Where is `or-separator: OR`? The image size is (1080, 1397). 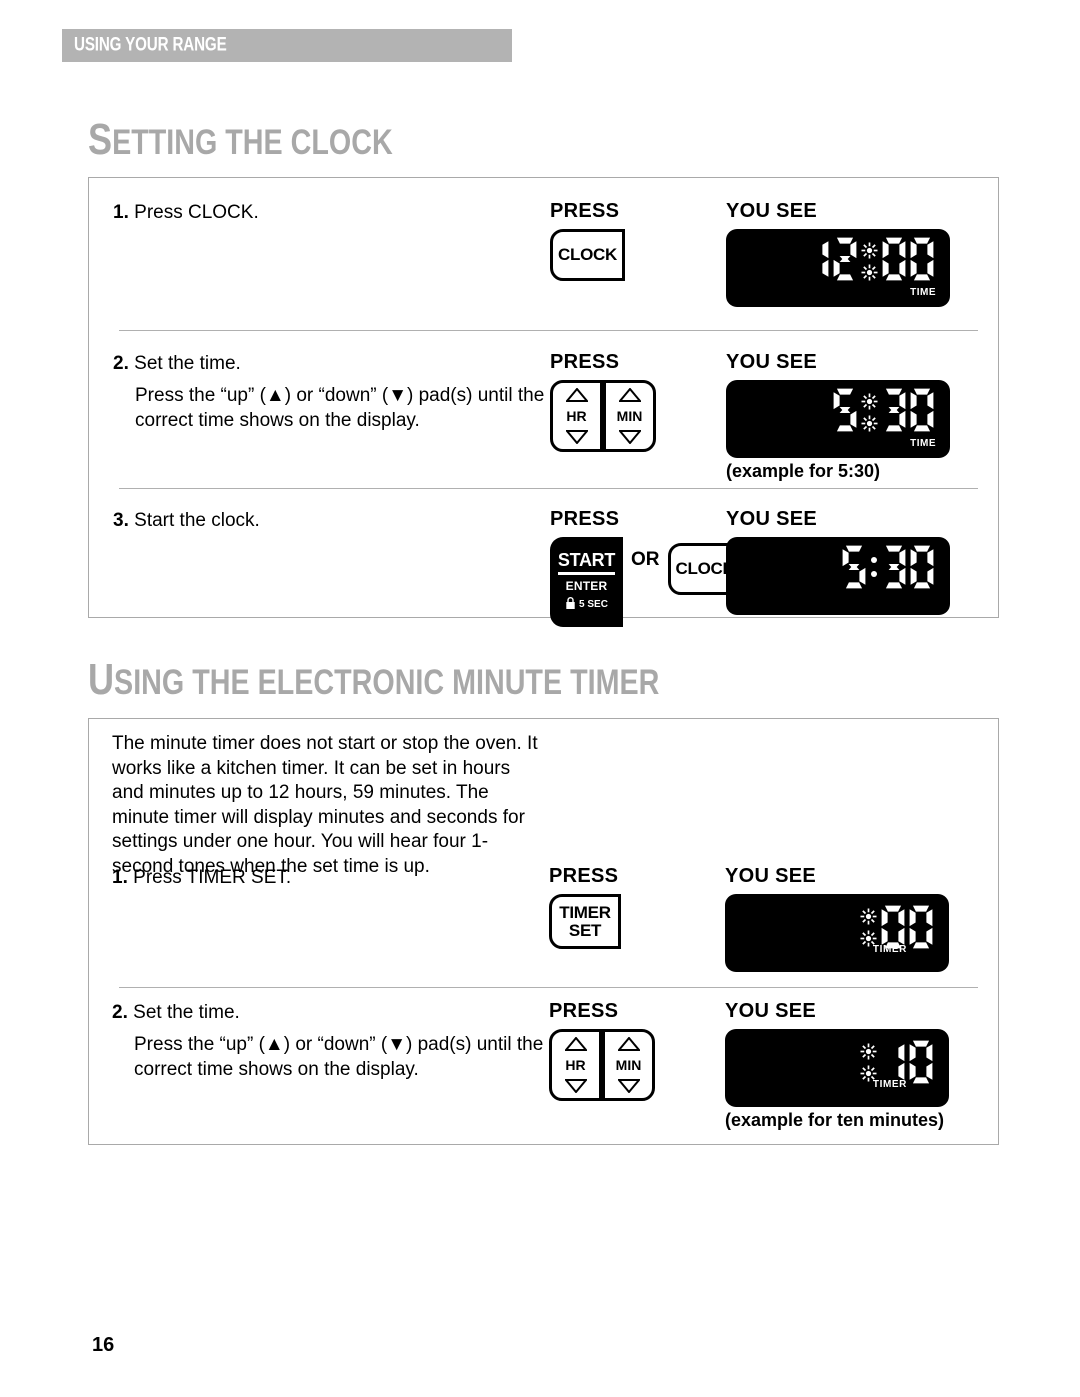 or-separator: OR is located at coordinates (645, 559).